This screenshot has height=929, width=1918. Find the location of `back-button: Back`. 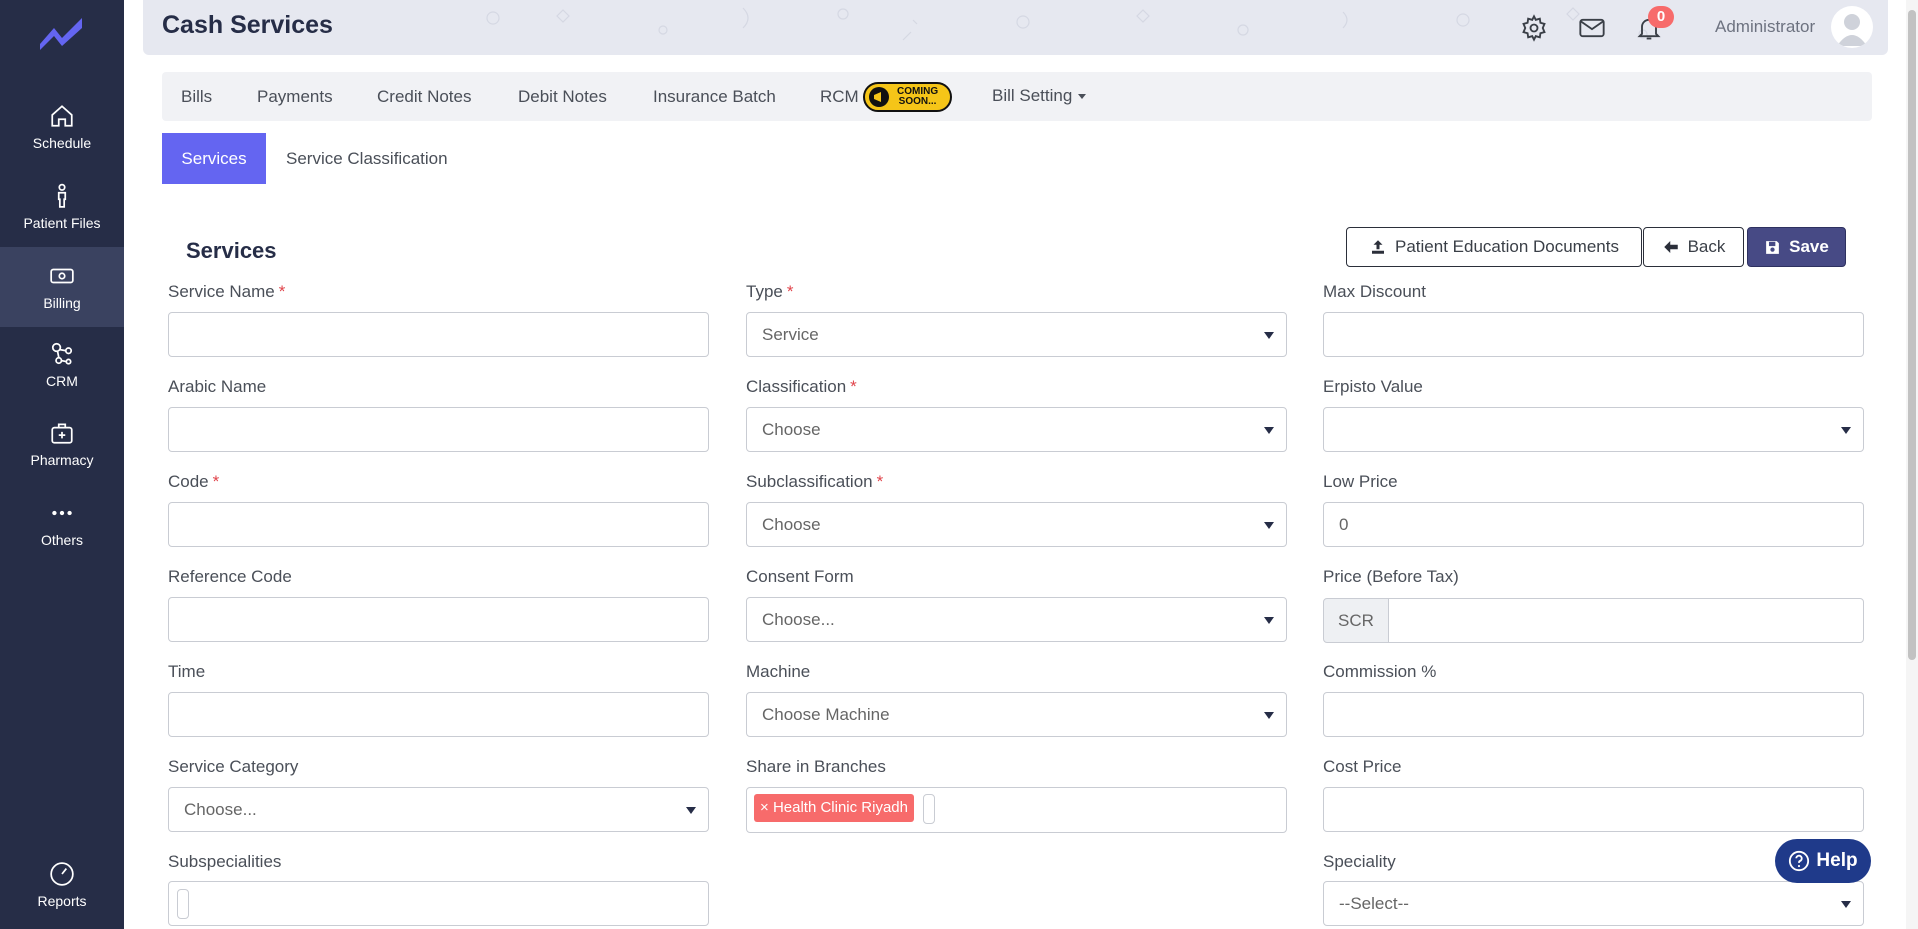

back-button: Back is located at coordinates (1693, 247).